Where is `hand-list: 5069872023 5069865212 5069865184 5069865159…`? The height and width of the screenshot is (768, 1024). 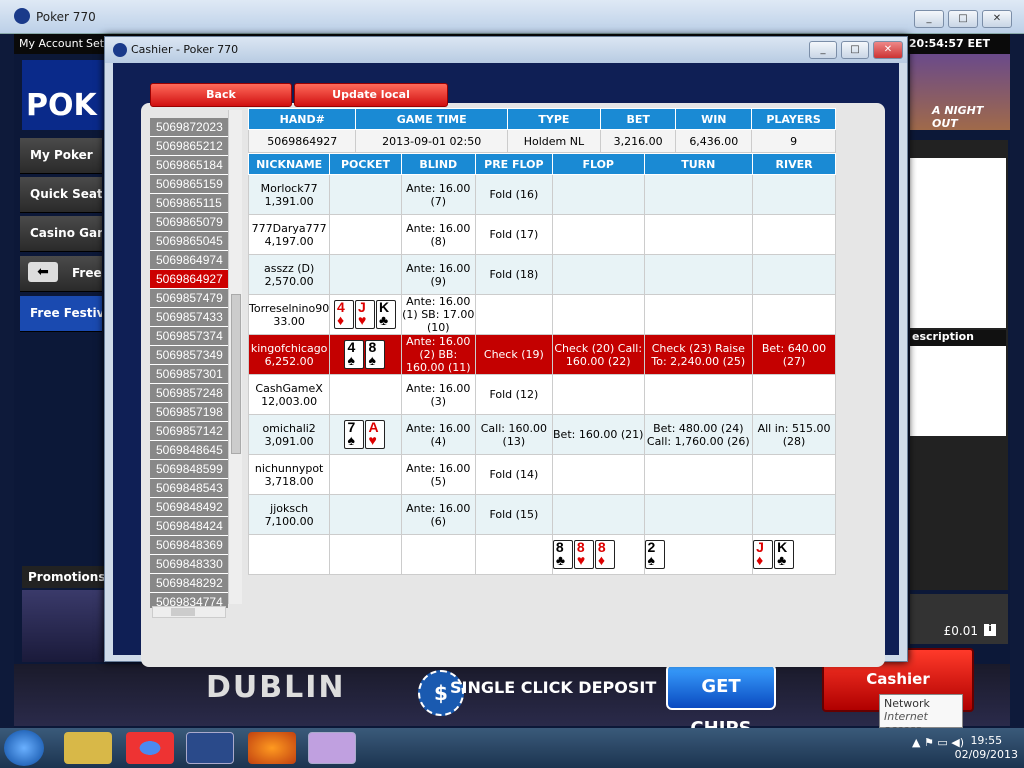
hand-list: 5069872023 5069865212 5069865184 5069865159… is located at coordinates (189, 363).